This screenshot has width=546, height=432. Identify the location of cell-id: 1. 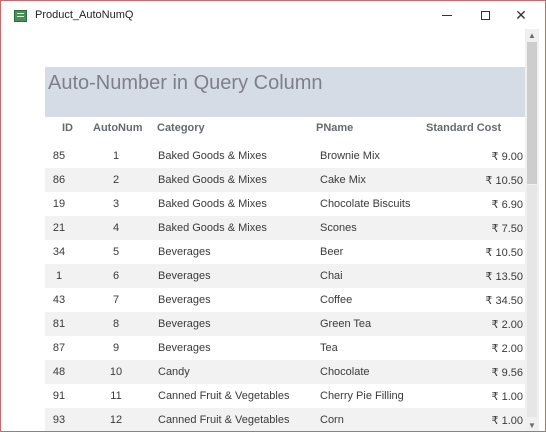
(59, 276).